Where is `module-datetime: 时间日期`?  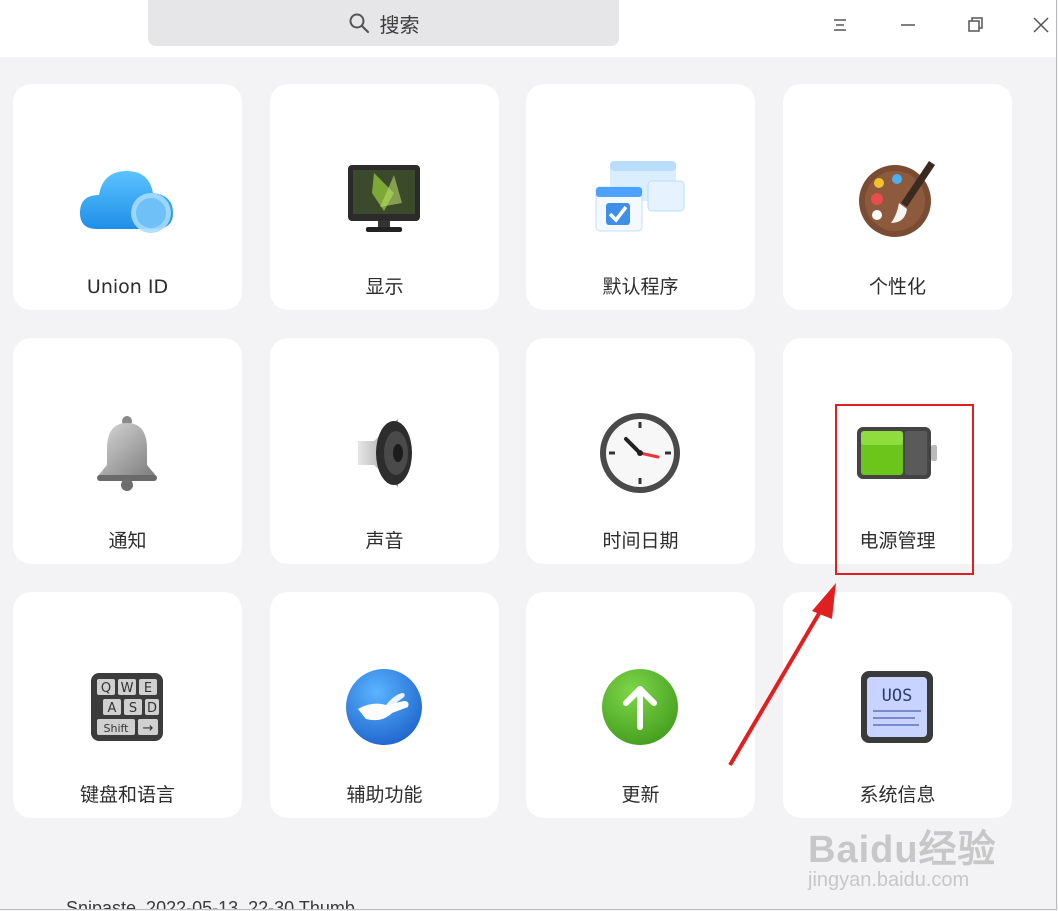 module-datetime: 时间日期 is located at coordinates (640, 451).